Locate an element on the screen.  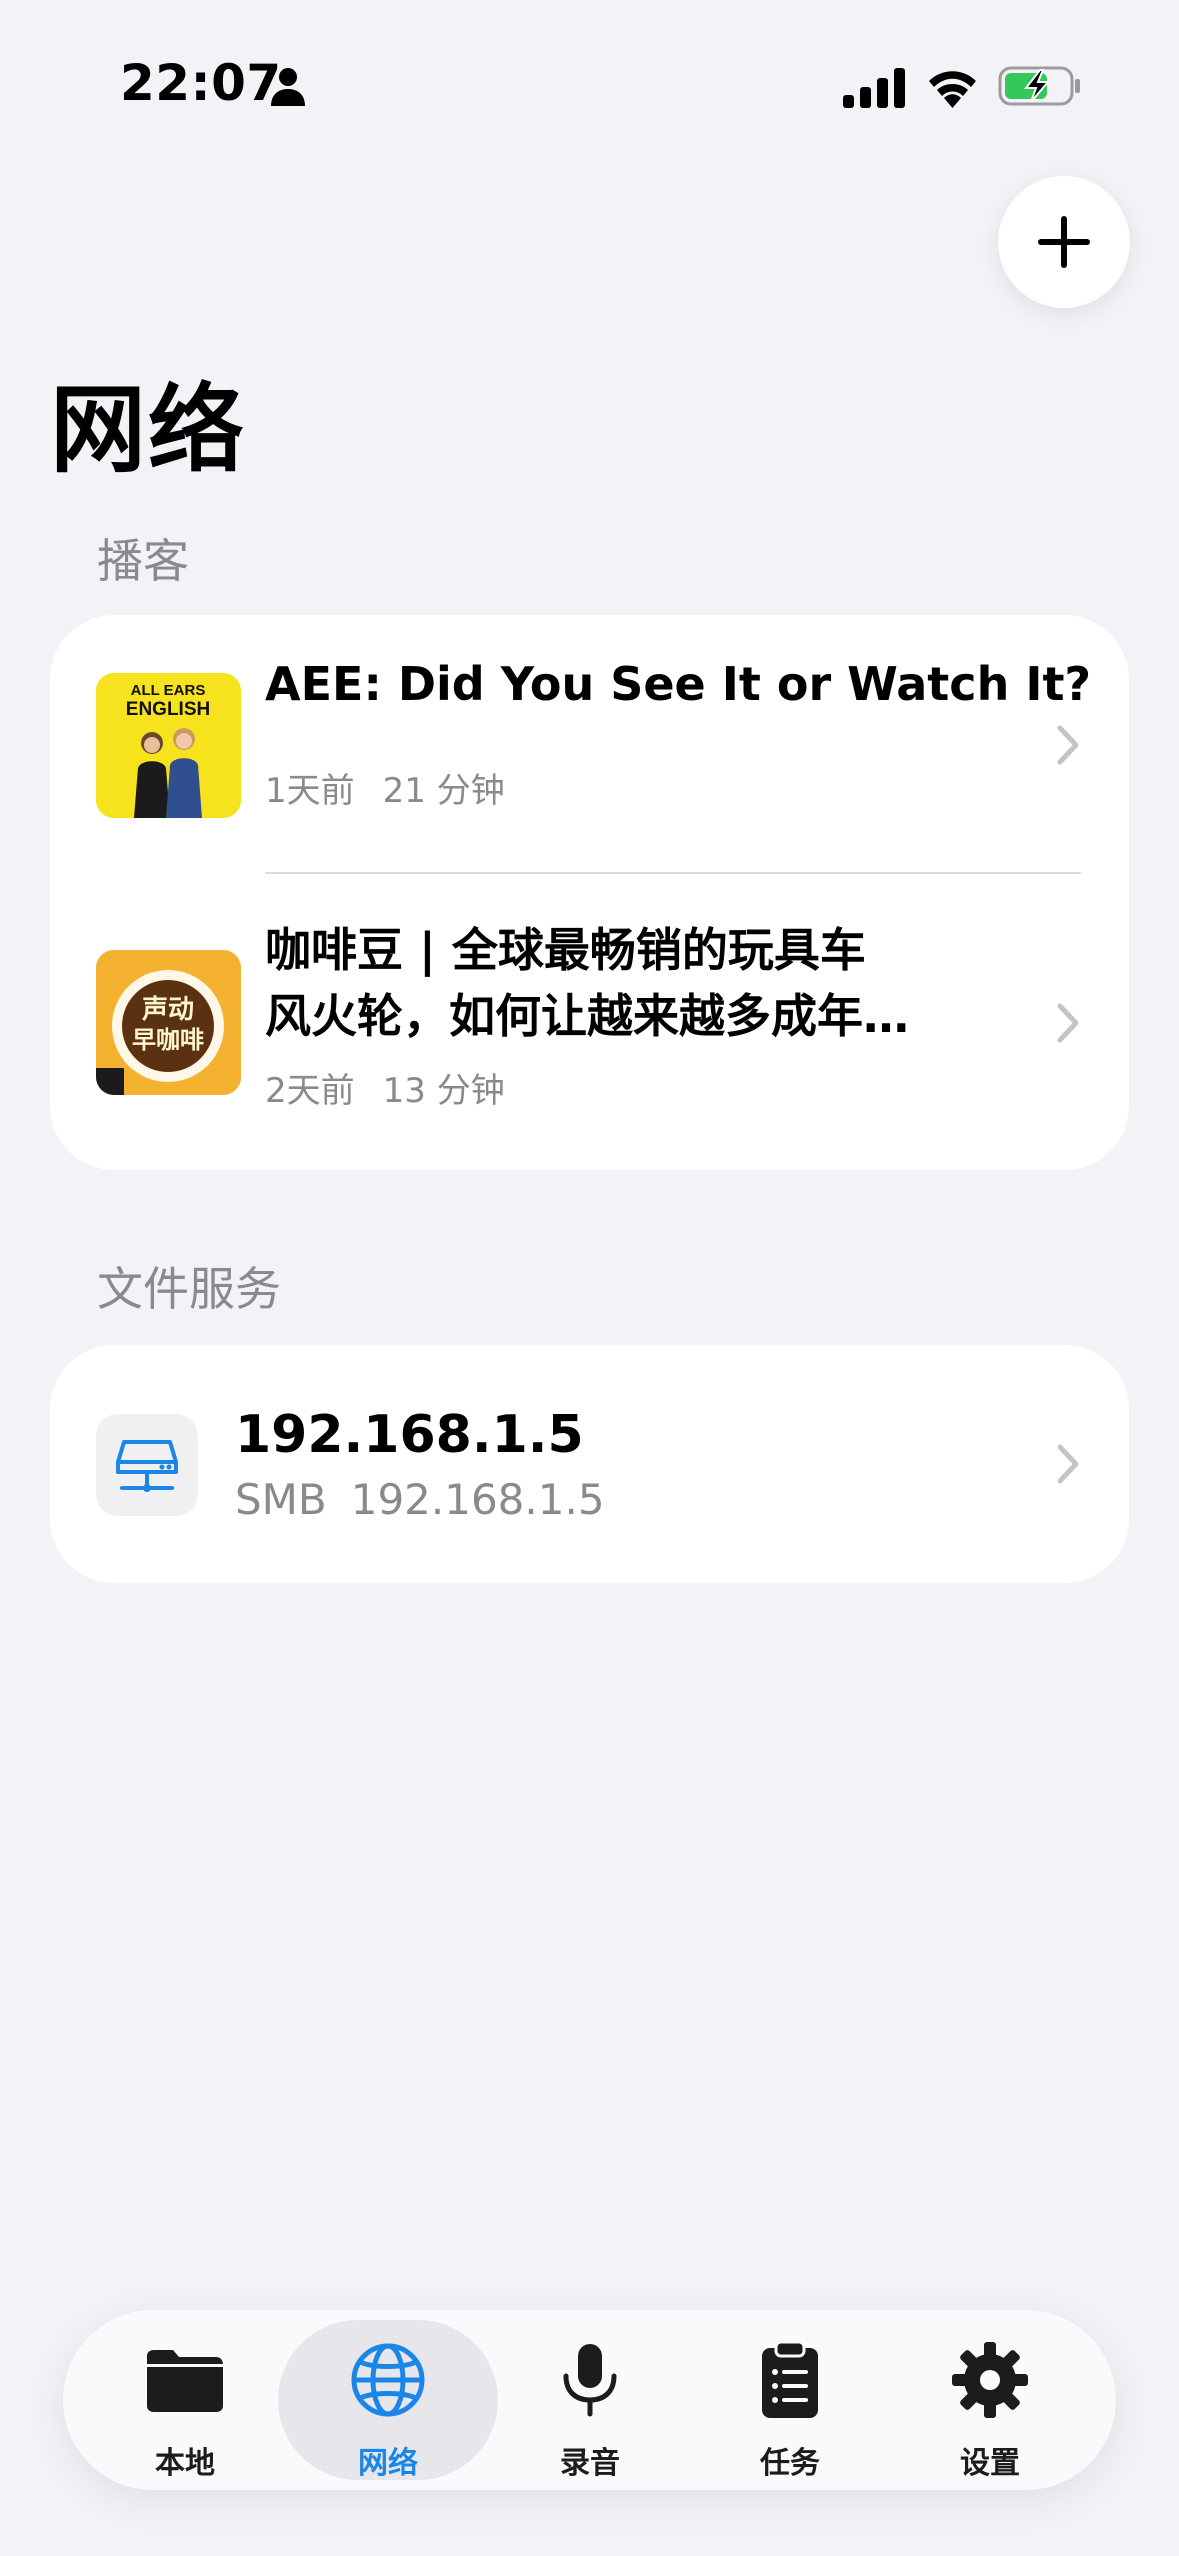
episode-meta: 2天前 13 分钟 is located at coordinates (385, 1087).